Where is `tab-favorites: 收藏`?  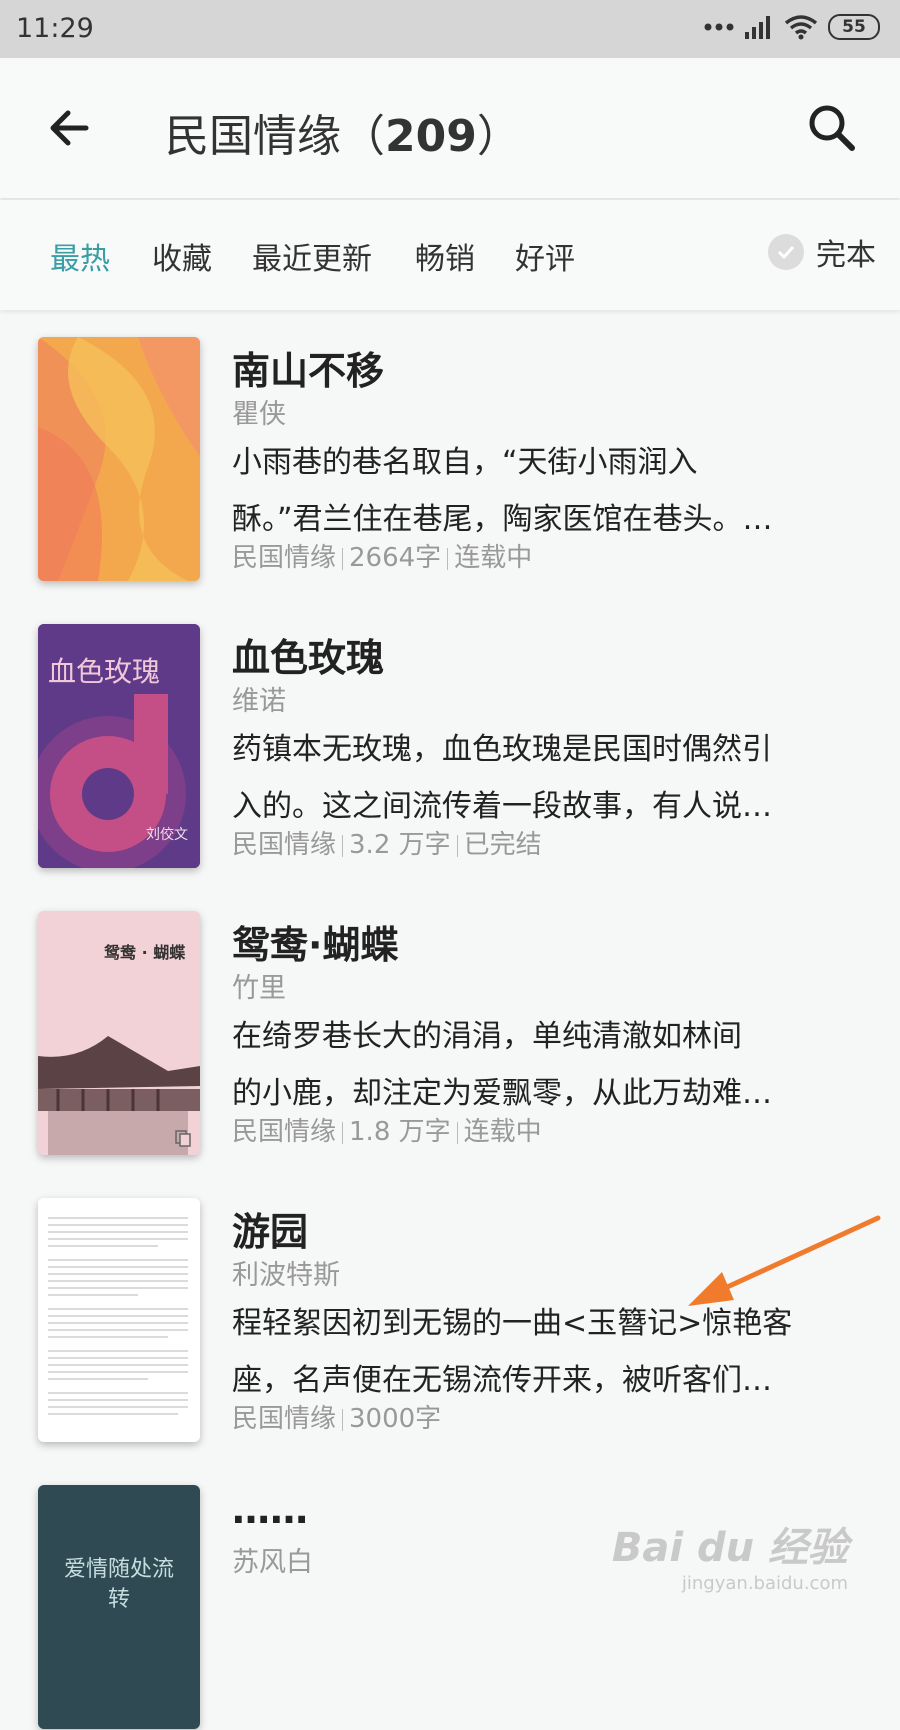
tab-favorites: 收藏 is located at coordinates (182, 256).